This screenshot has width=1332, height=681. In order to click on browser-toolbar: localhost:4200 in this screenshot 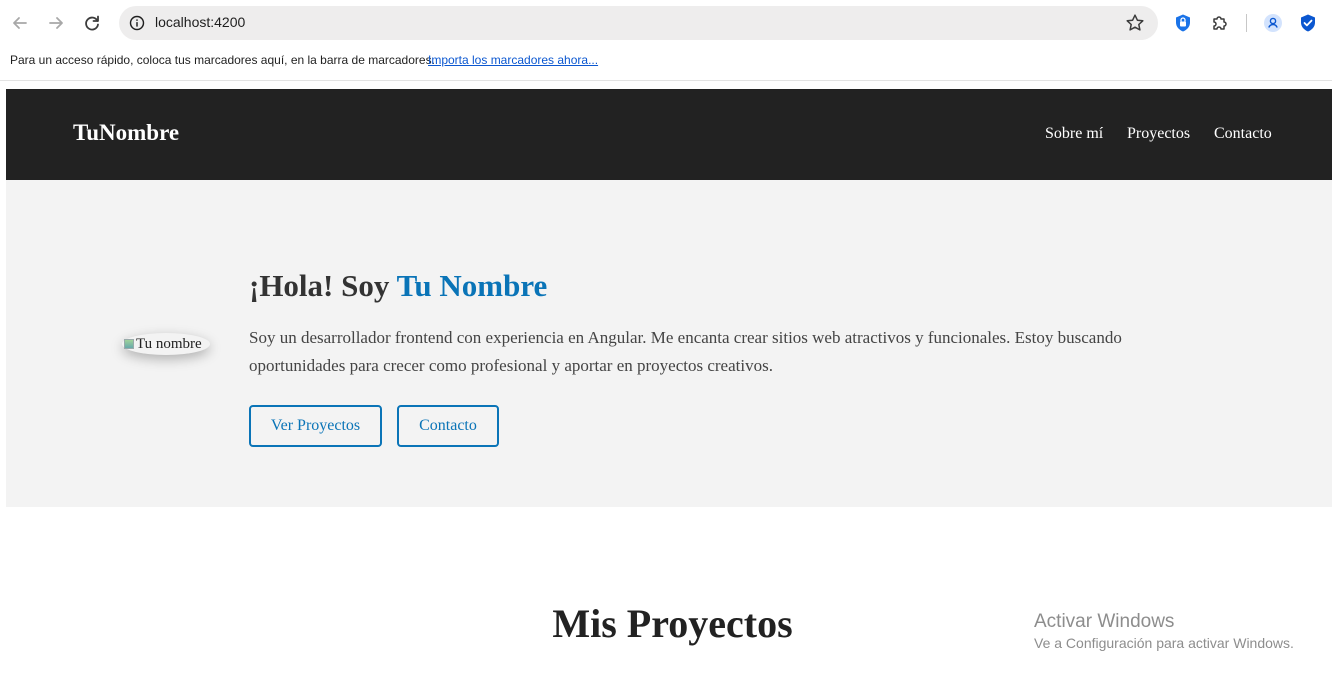, I will do `click(666, 23)`.